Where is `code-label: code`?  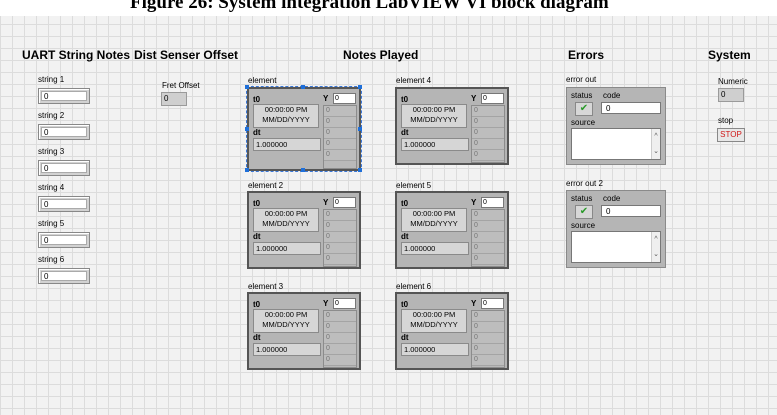
code-label: code is located at coordinates (612, 198).